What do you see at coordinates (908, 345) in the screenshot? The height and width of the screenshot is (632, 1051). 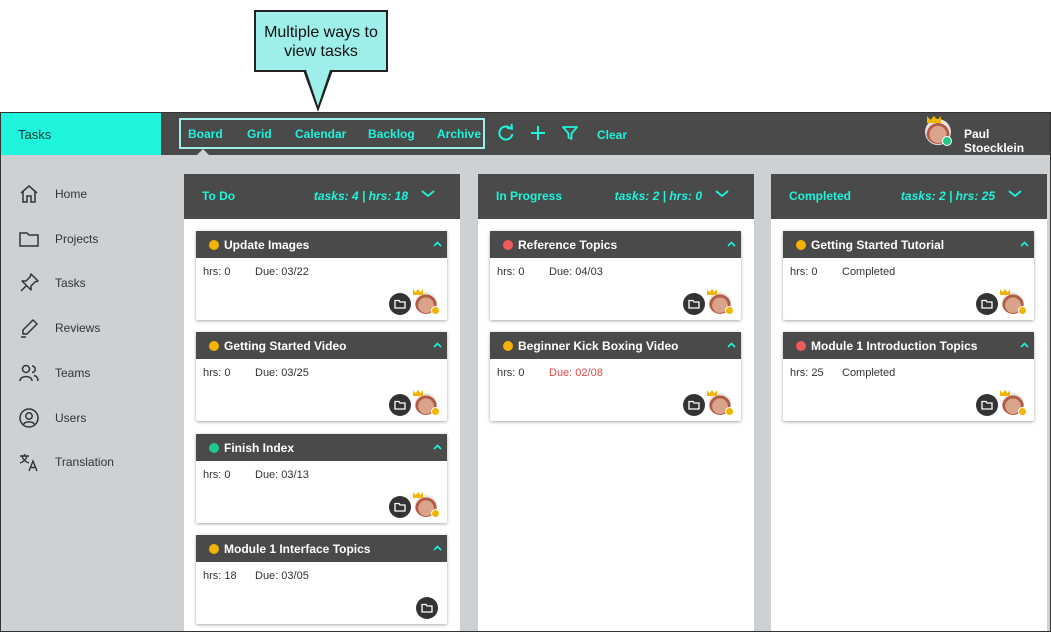 I see `task-card-header: Module 1 Introduction Topics` at bounding box center [908, 345].